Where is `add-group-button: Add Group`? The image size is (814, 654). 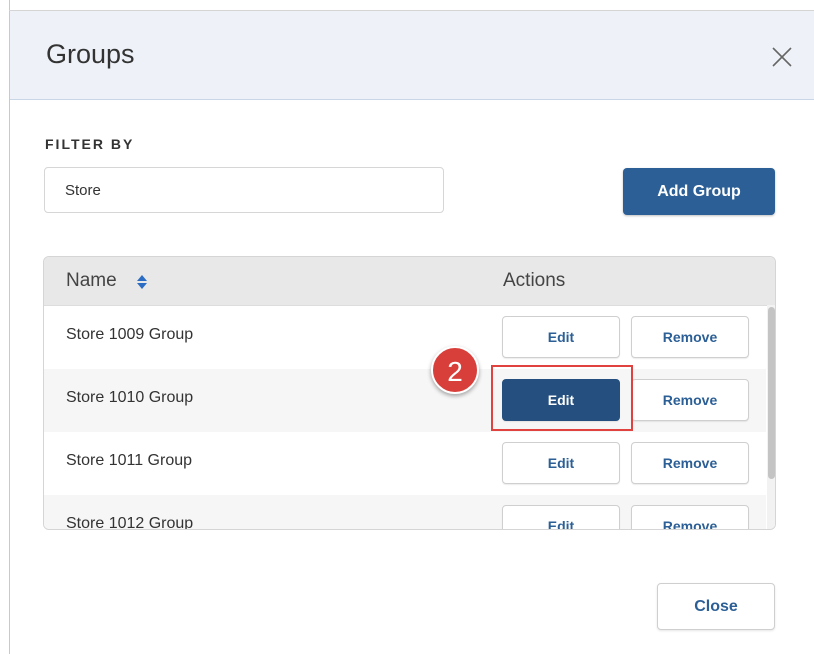
add-group-button: Add Group is located at coordinates (699, 191).